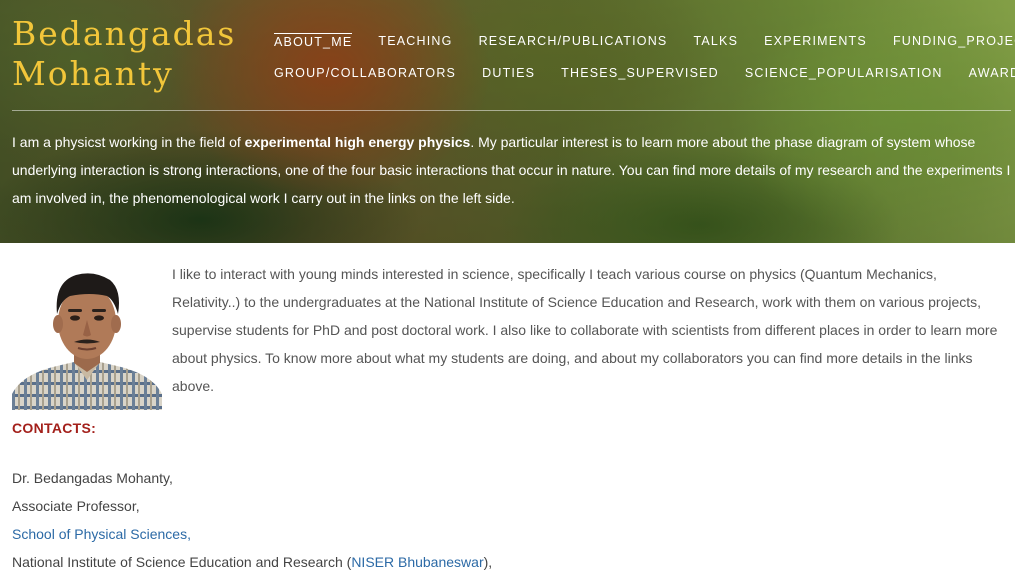 The height and width of the screenshot is (586, 1015). Describe the element at coordinates (844, 74) in the screenshot. I see `nav-science-popularisation: SCIENCE_POPULARISATION` at that location.